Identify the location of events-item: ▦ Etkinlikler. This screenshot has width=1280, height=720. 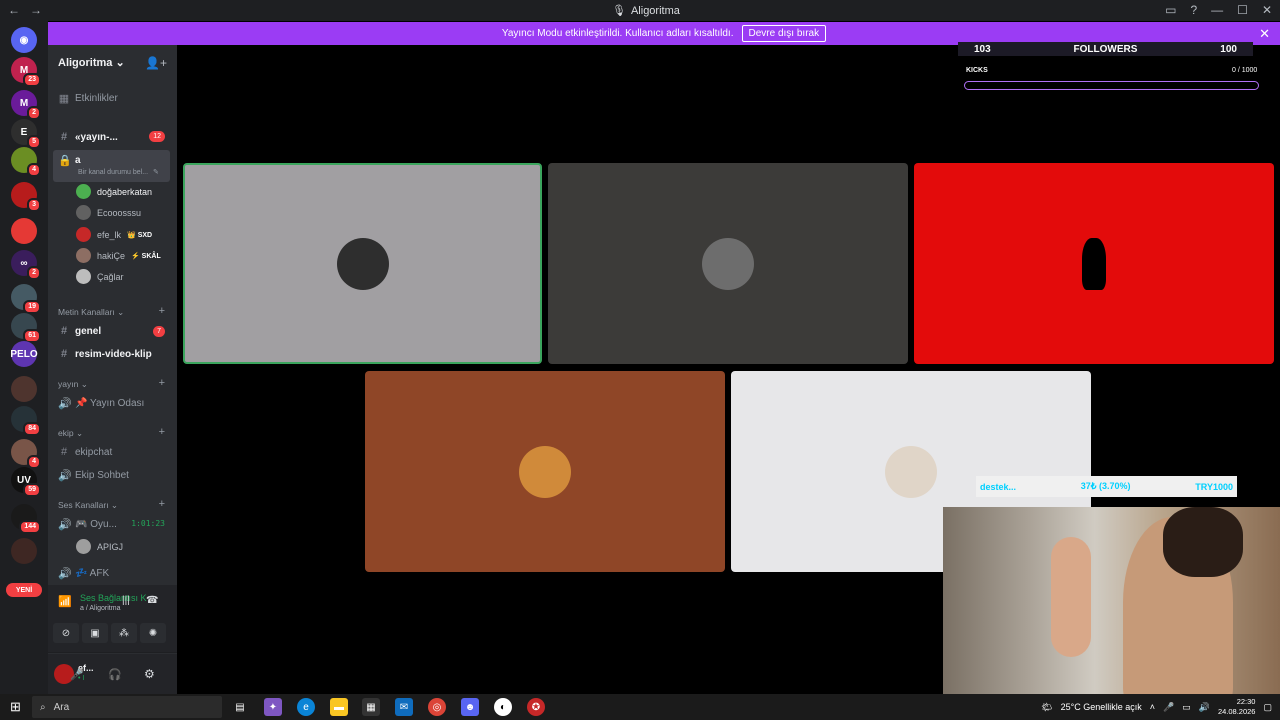
(88, 98).